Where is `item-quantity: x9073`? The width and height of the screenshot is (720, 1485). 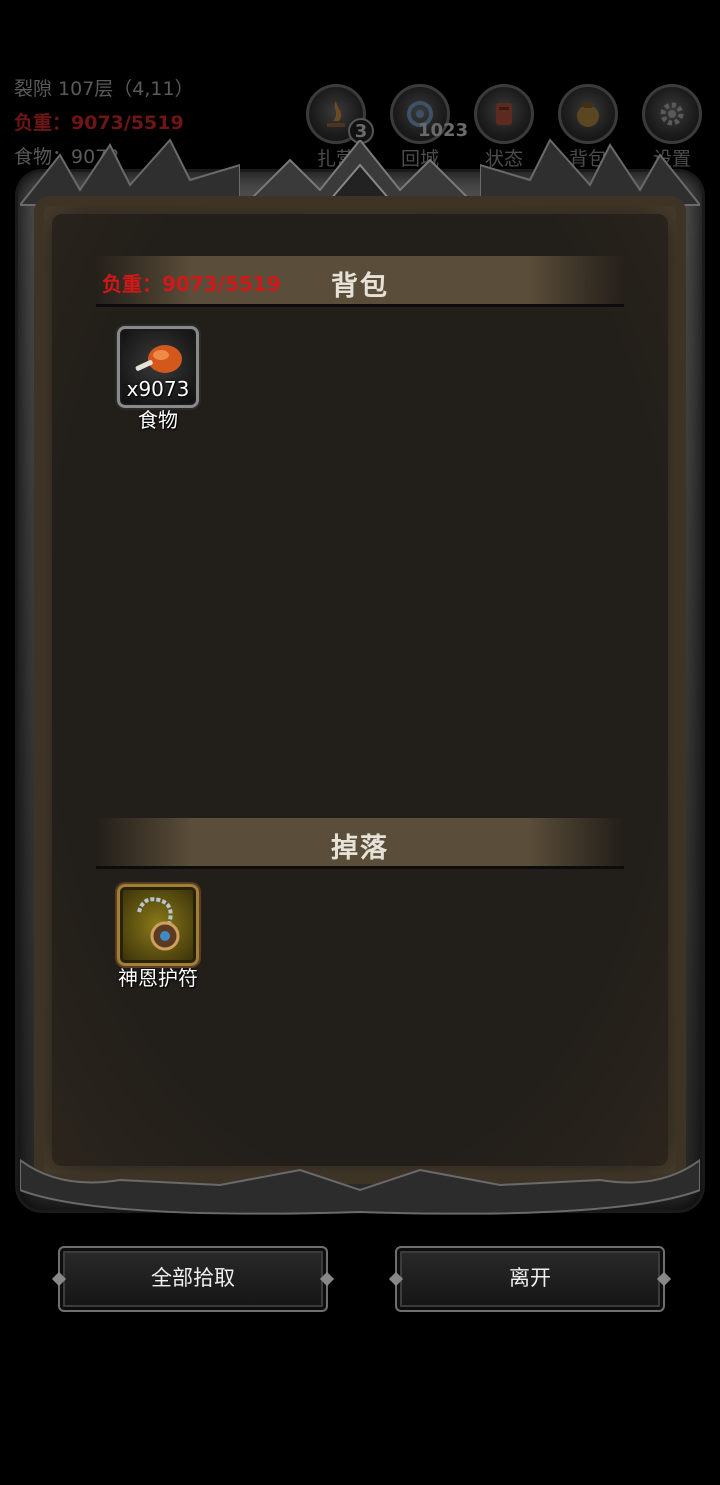
item-quantity: x9073 is located at coordinates (158, 389).